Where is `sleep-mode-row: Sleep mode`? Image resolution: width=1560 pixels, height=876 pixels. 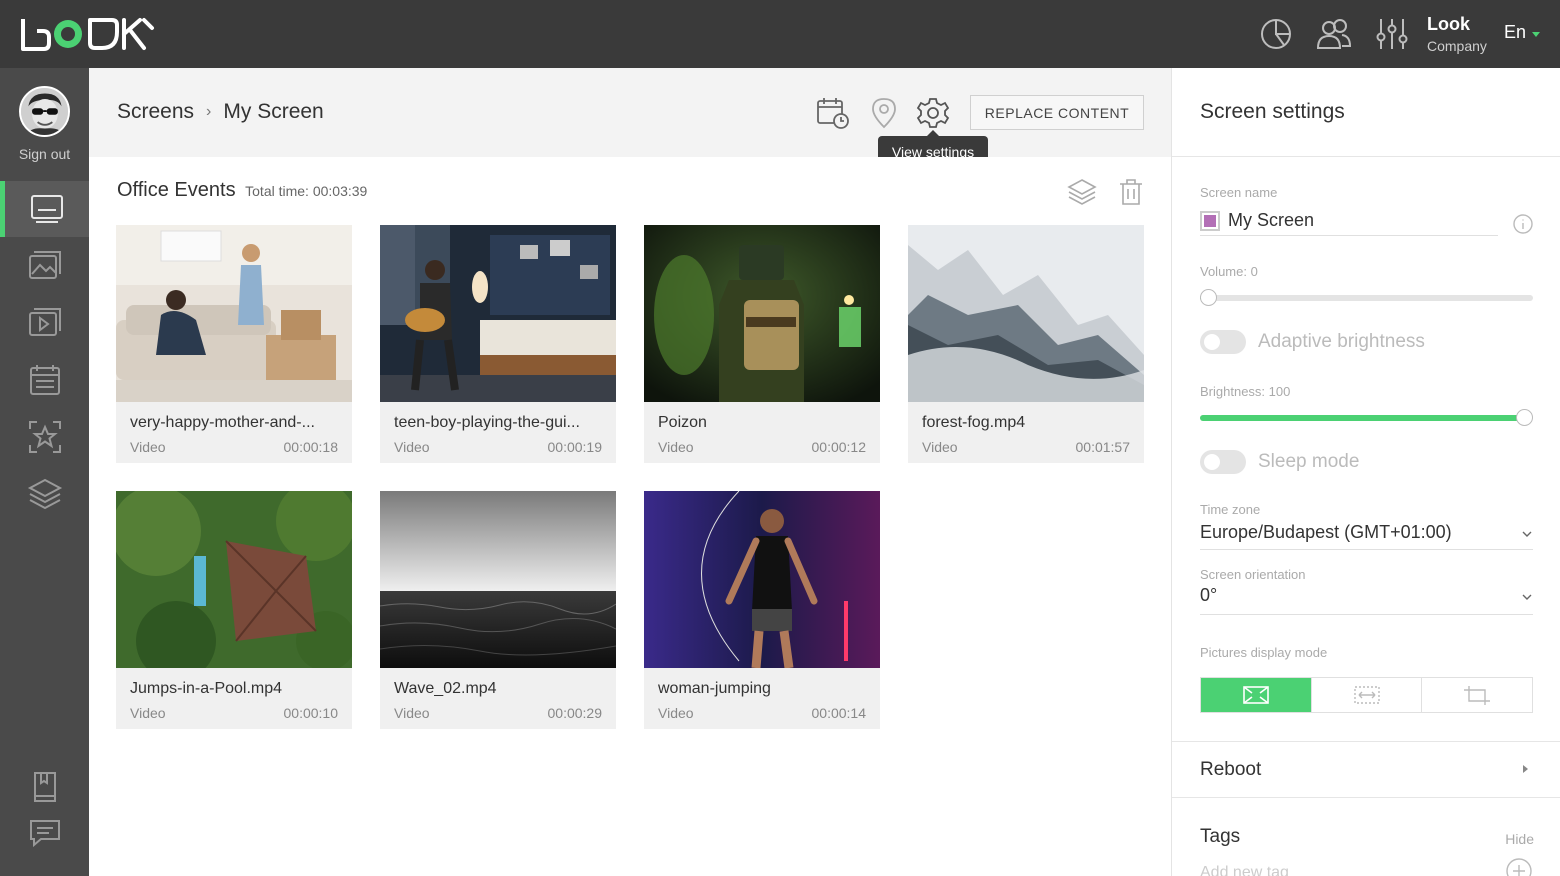 sleep-mode-row: Sleep mode is located at coordinates (1279, 462).